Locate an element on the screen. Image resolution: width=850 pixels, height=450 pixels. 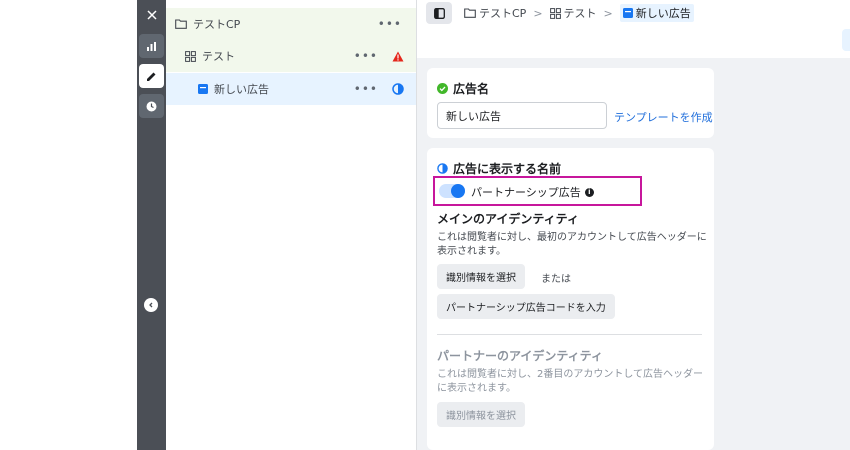
info-icon: i is located at coordinates (589, 192).